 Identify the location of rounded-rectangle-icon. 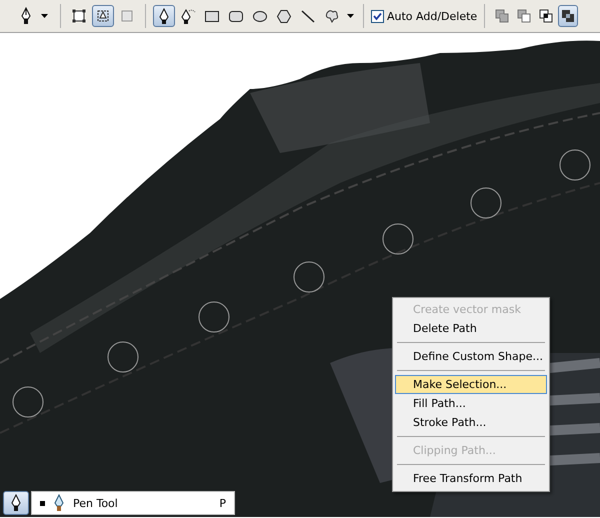
(236, 16).